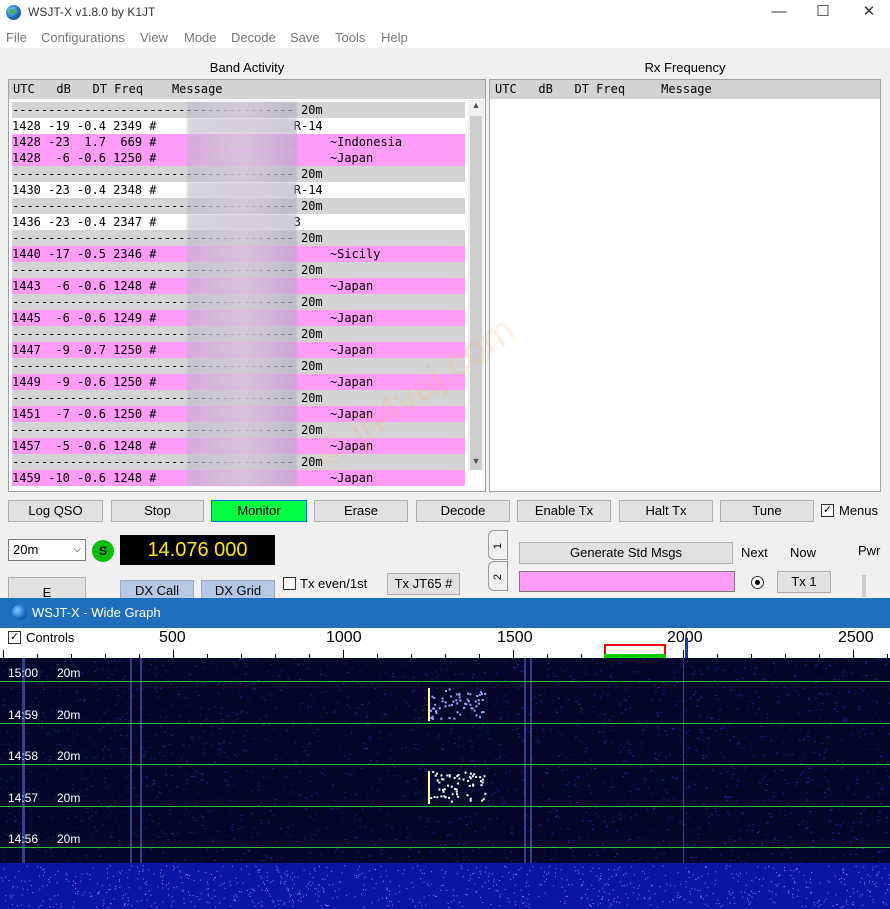 The image size is (890, 909). Describe the element at coordinates (47, 588) in the screenshot. I see `e-button: E` at that location.